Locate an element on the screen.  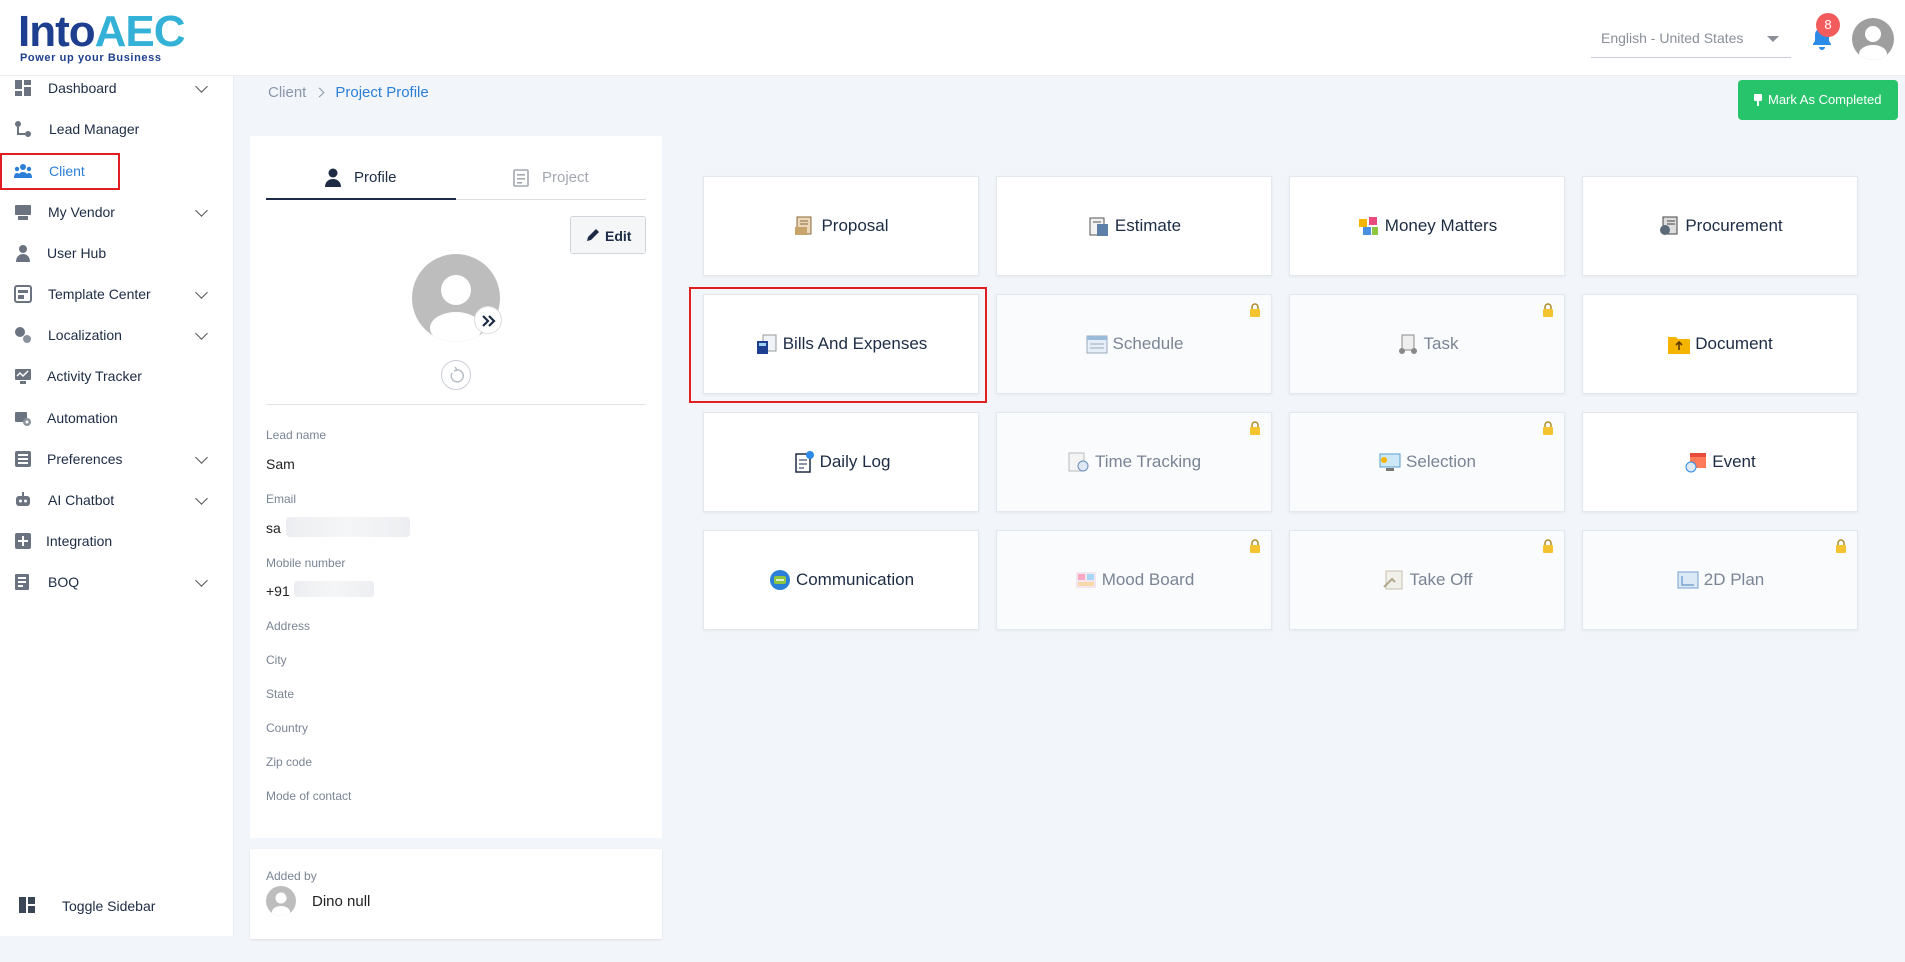
sidebar-item-my-vendor: My Vendor is located at coordinates (117, 212).